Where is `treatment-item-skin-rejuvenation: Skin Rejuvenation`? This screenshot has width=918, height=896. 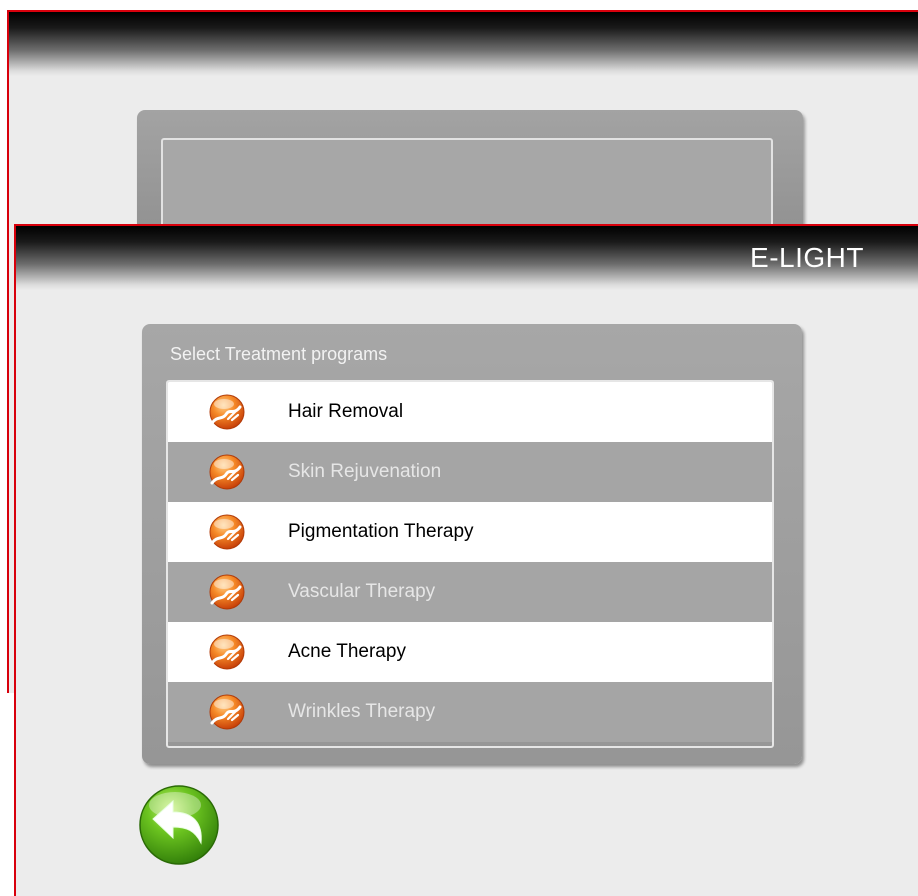 treatment-item-skin-rejuvenation: Skin Rejuvenation is located at coordinates (470, 472).